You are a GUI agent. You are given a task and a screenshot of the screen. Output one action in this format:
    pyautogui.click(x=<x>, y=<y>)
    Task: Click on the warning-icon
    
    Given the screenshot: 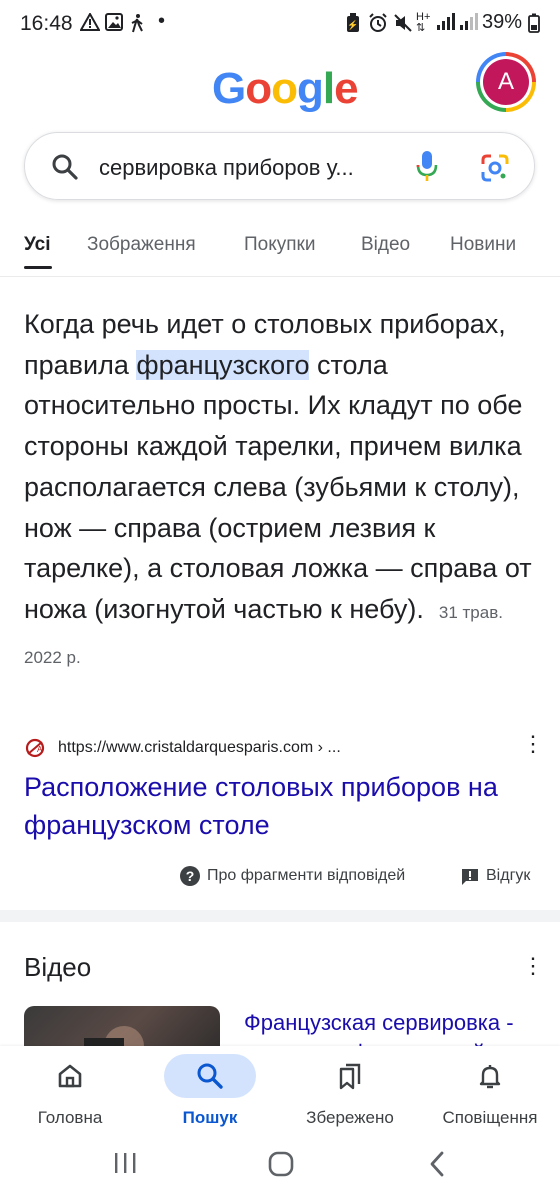 What is the action you would take?
    pyautogui.click(x=90, y=23)
    